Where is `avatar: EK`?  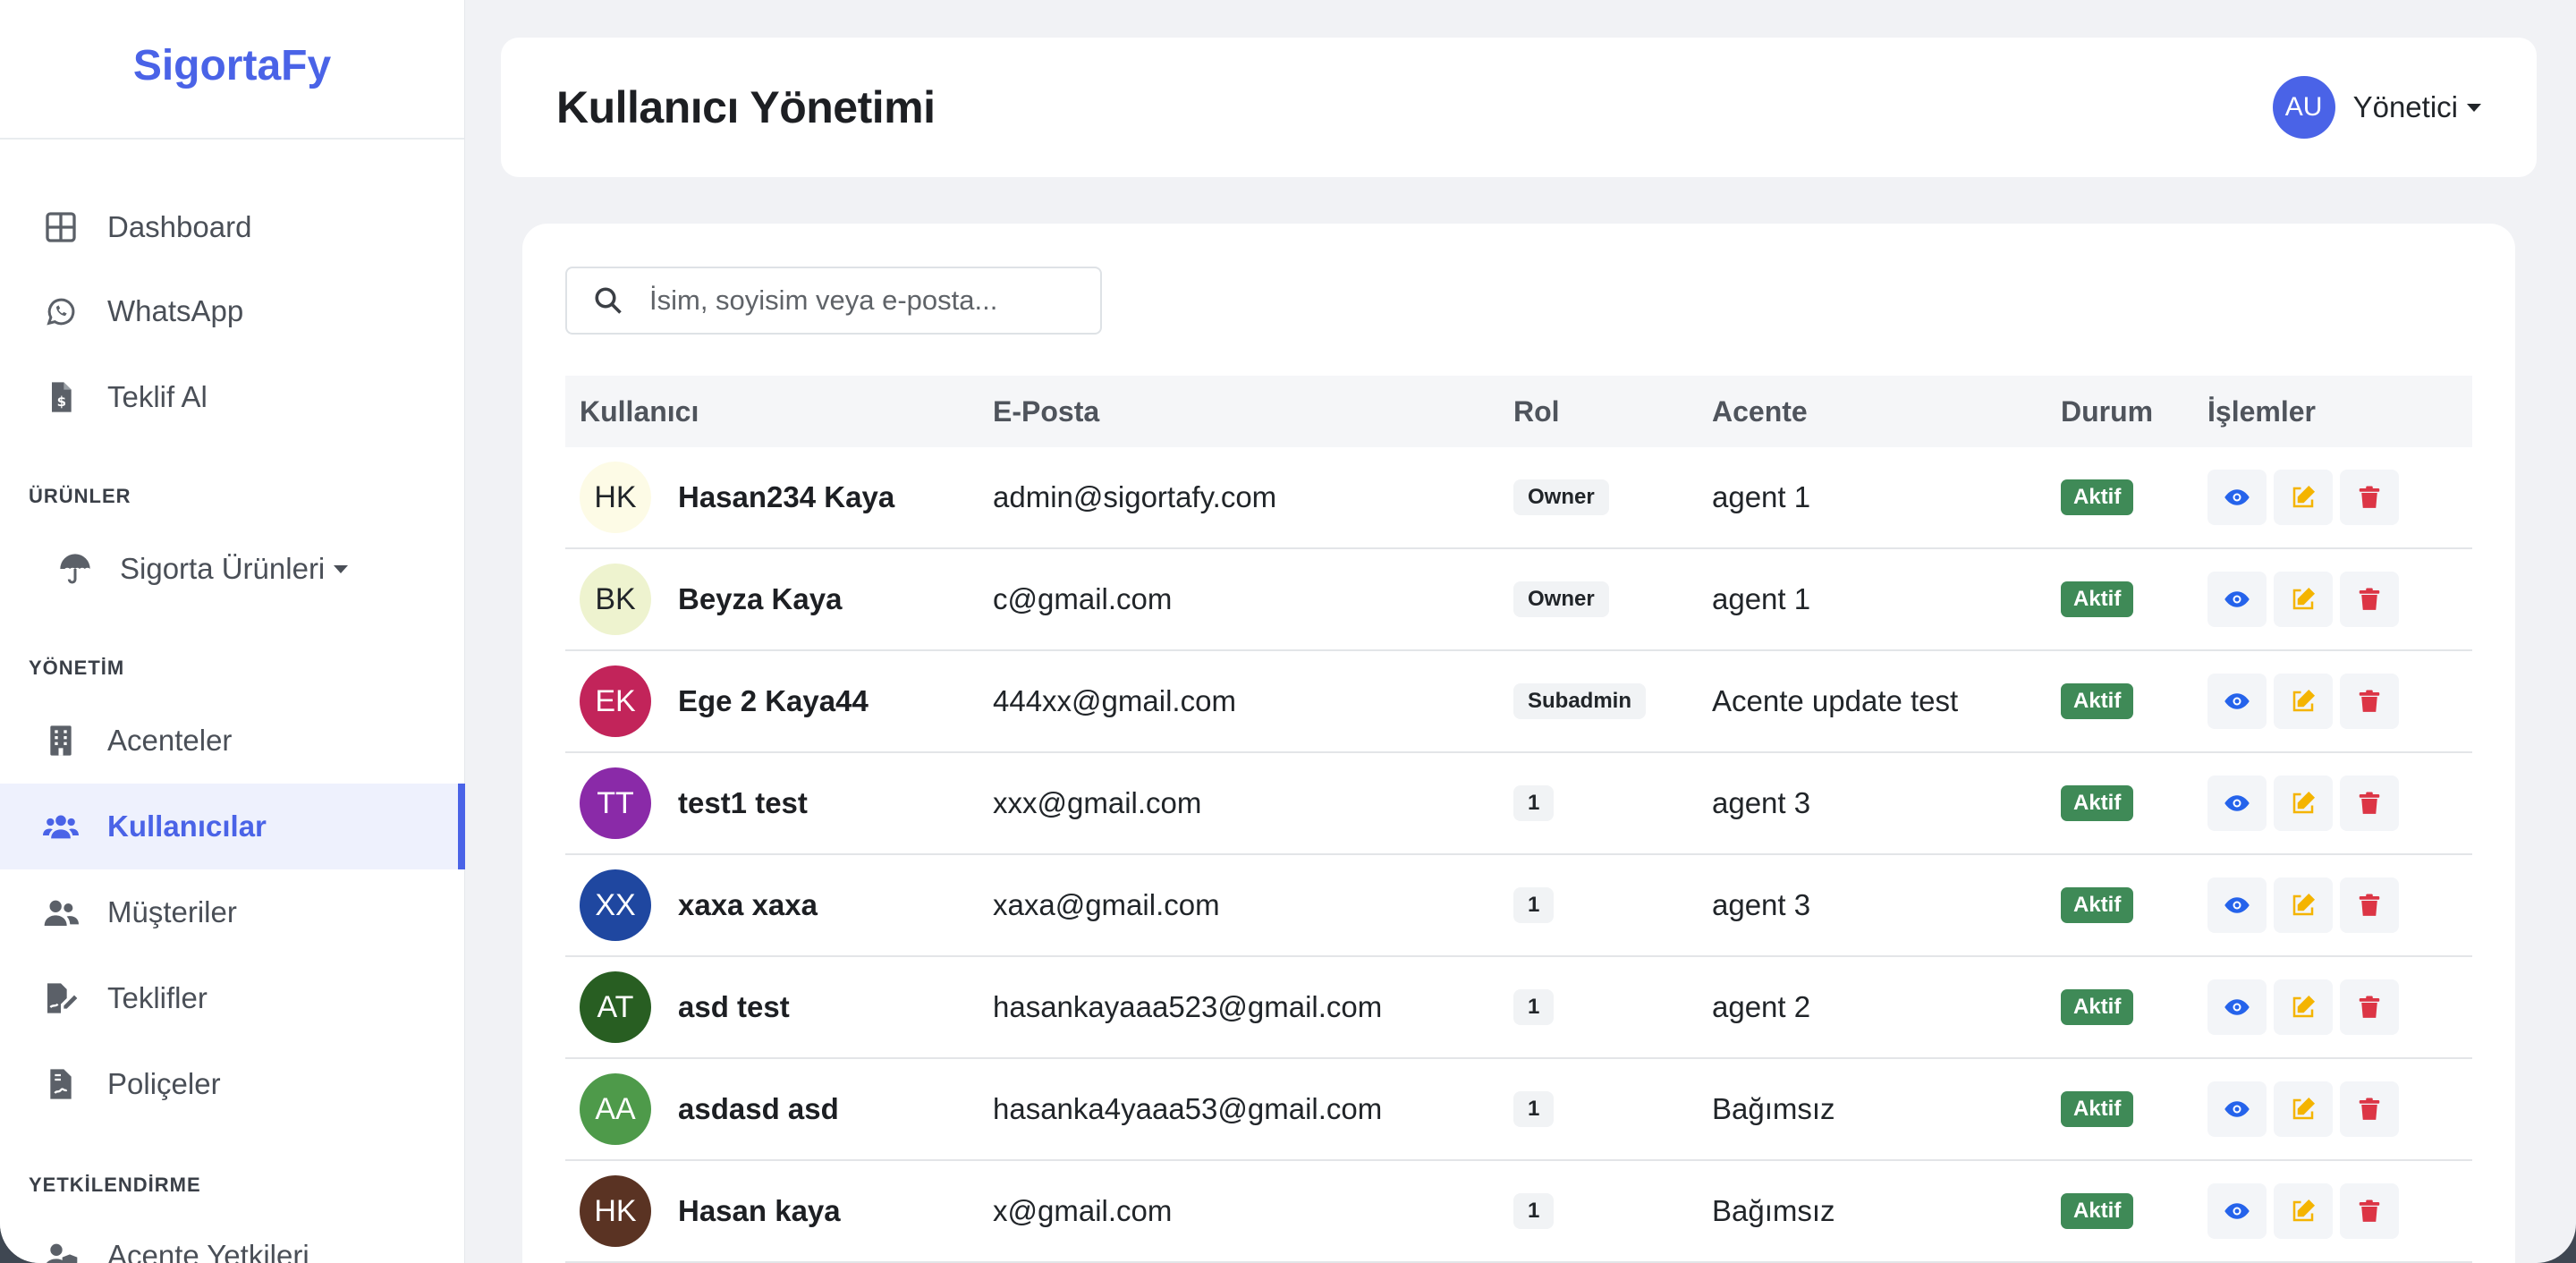
avatar: EK is located at coordinates (615, 701).